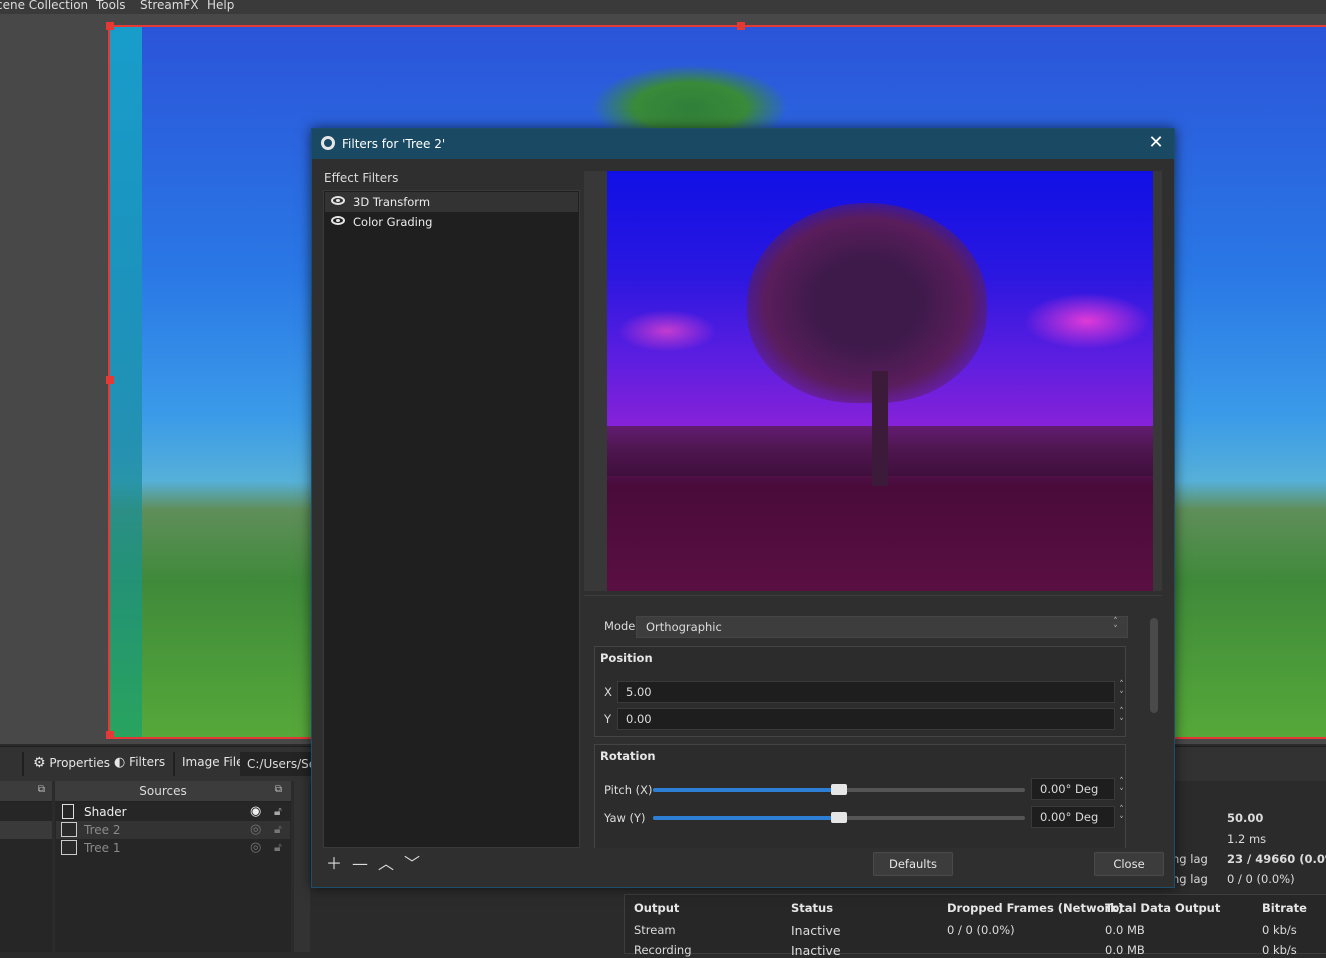 This screenshot has width=1326, height=958. I want to click on position-x-input: 5.00, so click(866, 692).